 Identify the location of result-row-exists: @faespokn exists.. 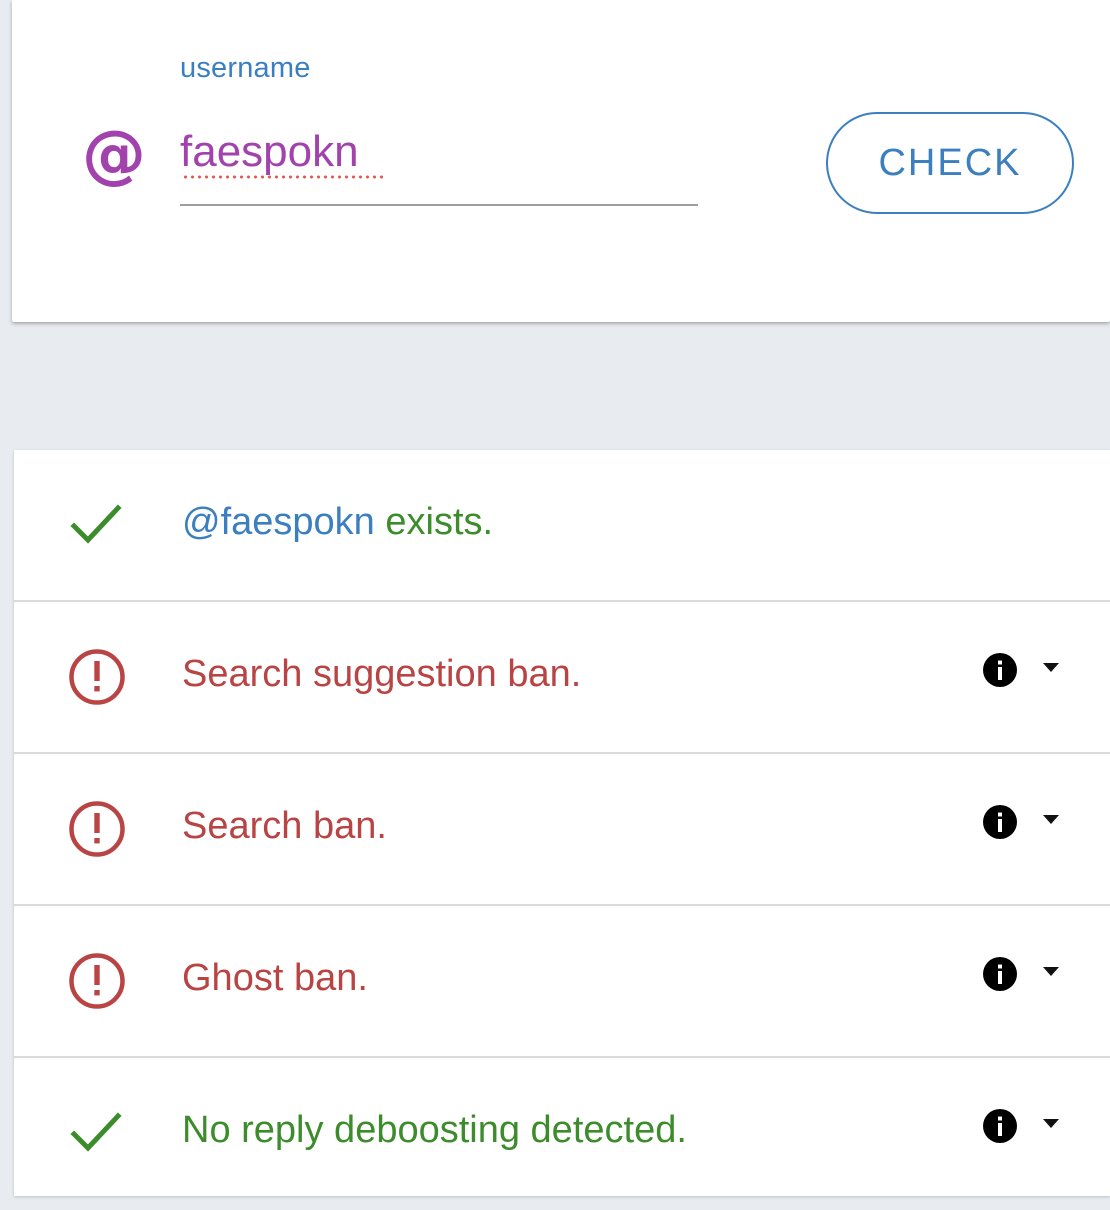
(562, 526).